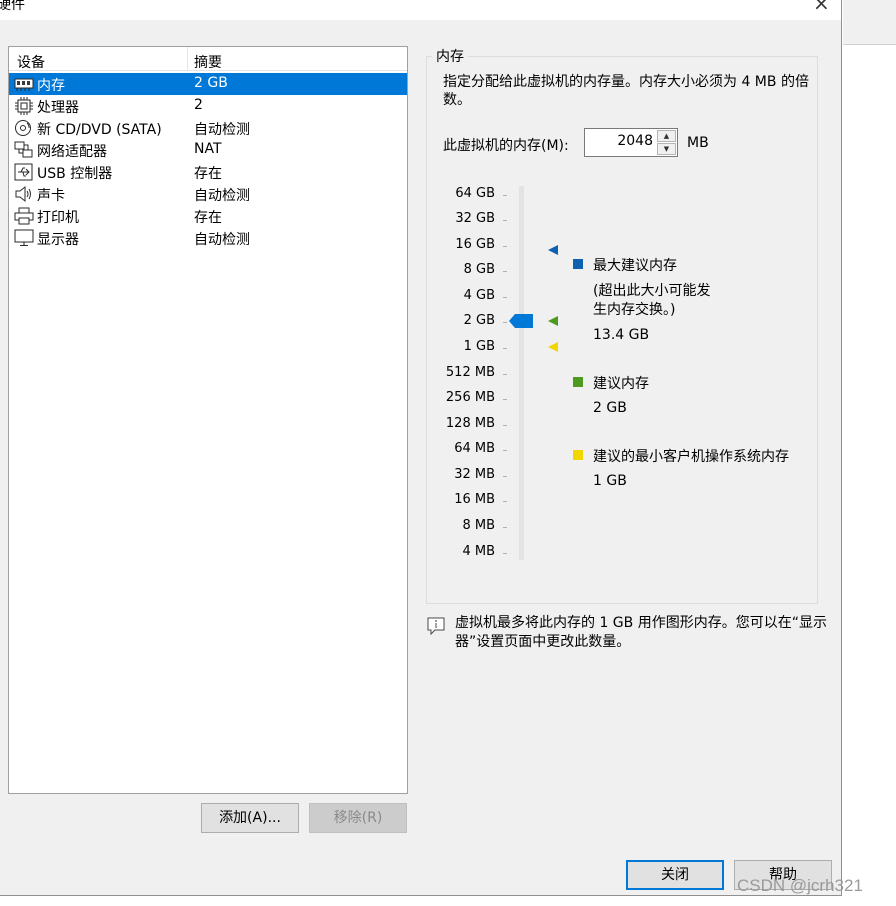  I want to click on min-guest-value: 1 GB, so click(610, 481).